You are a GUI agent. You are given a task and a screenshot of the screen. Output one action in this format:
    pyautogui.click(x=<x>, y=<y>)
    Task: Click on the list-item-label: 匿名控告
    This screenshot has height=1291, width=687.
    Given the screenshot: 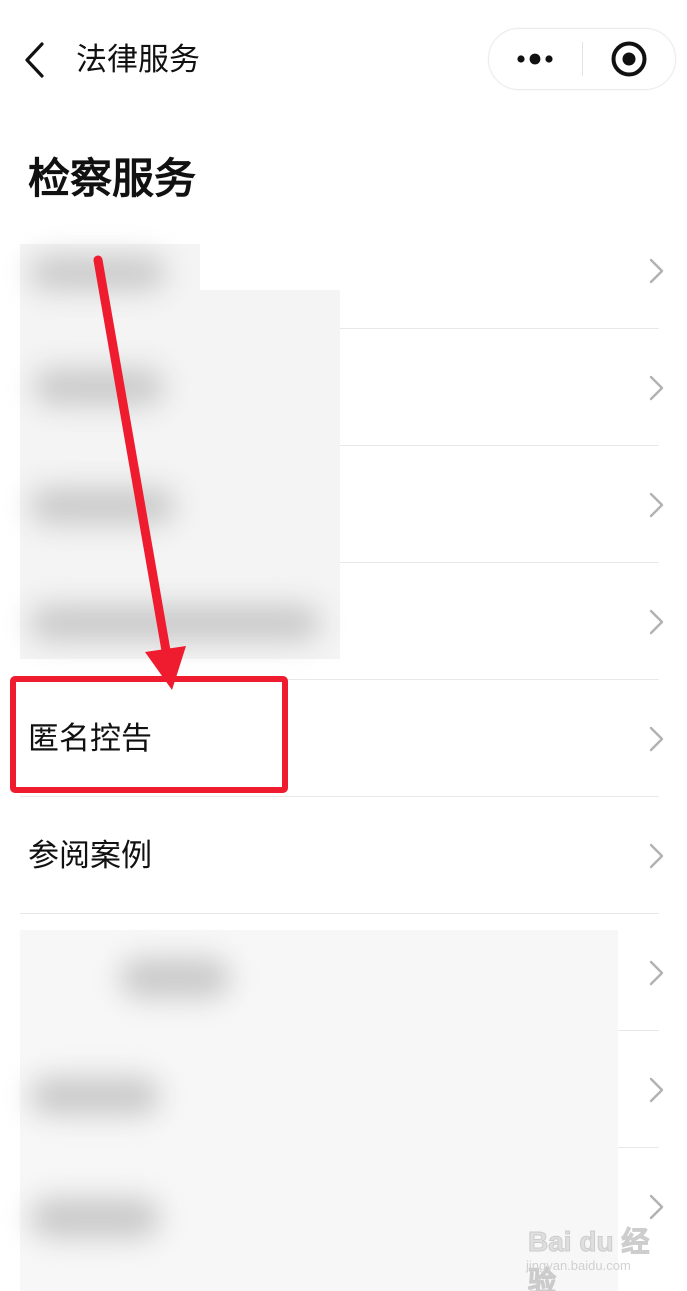 What is the action you would take?
    pyautogui.click(x=90, y=738)
    